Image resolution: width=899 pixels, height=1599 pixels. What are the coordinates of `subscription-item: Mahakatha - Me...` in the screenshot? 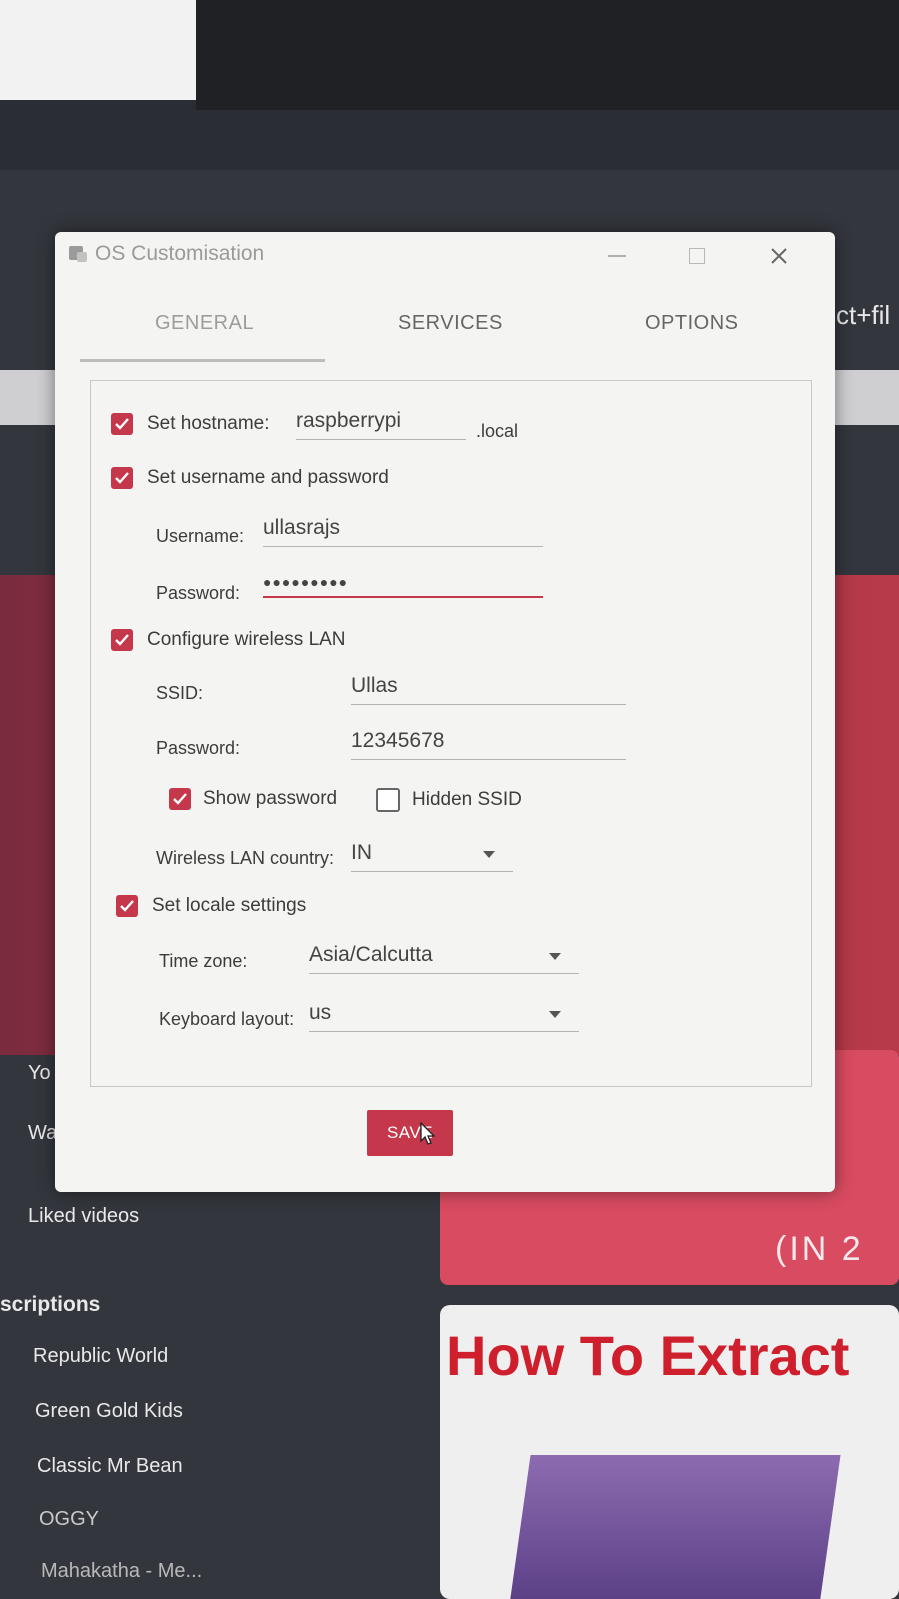 It's located at (121, 1571).